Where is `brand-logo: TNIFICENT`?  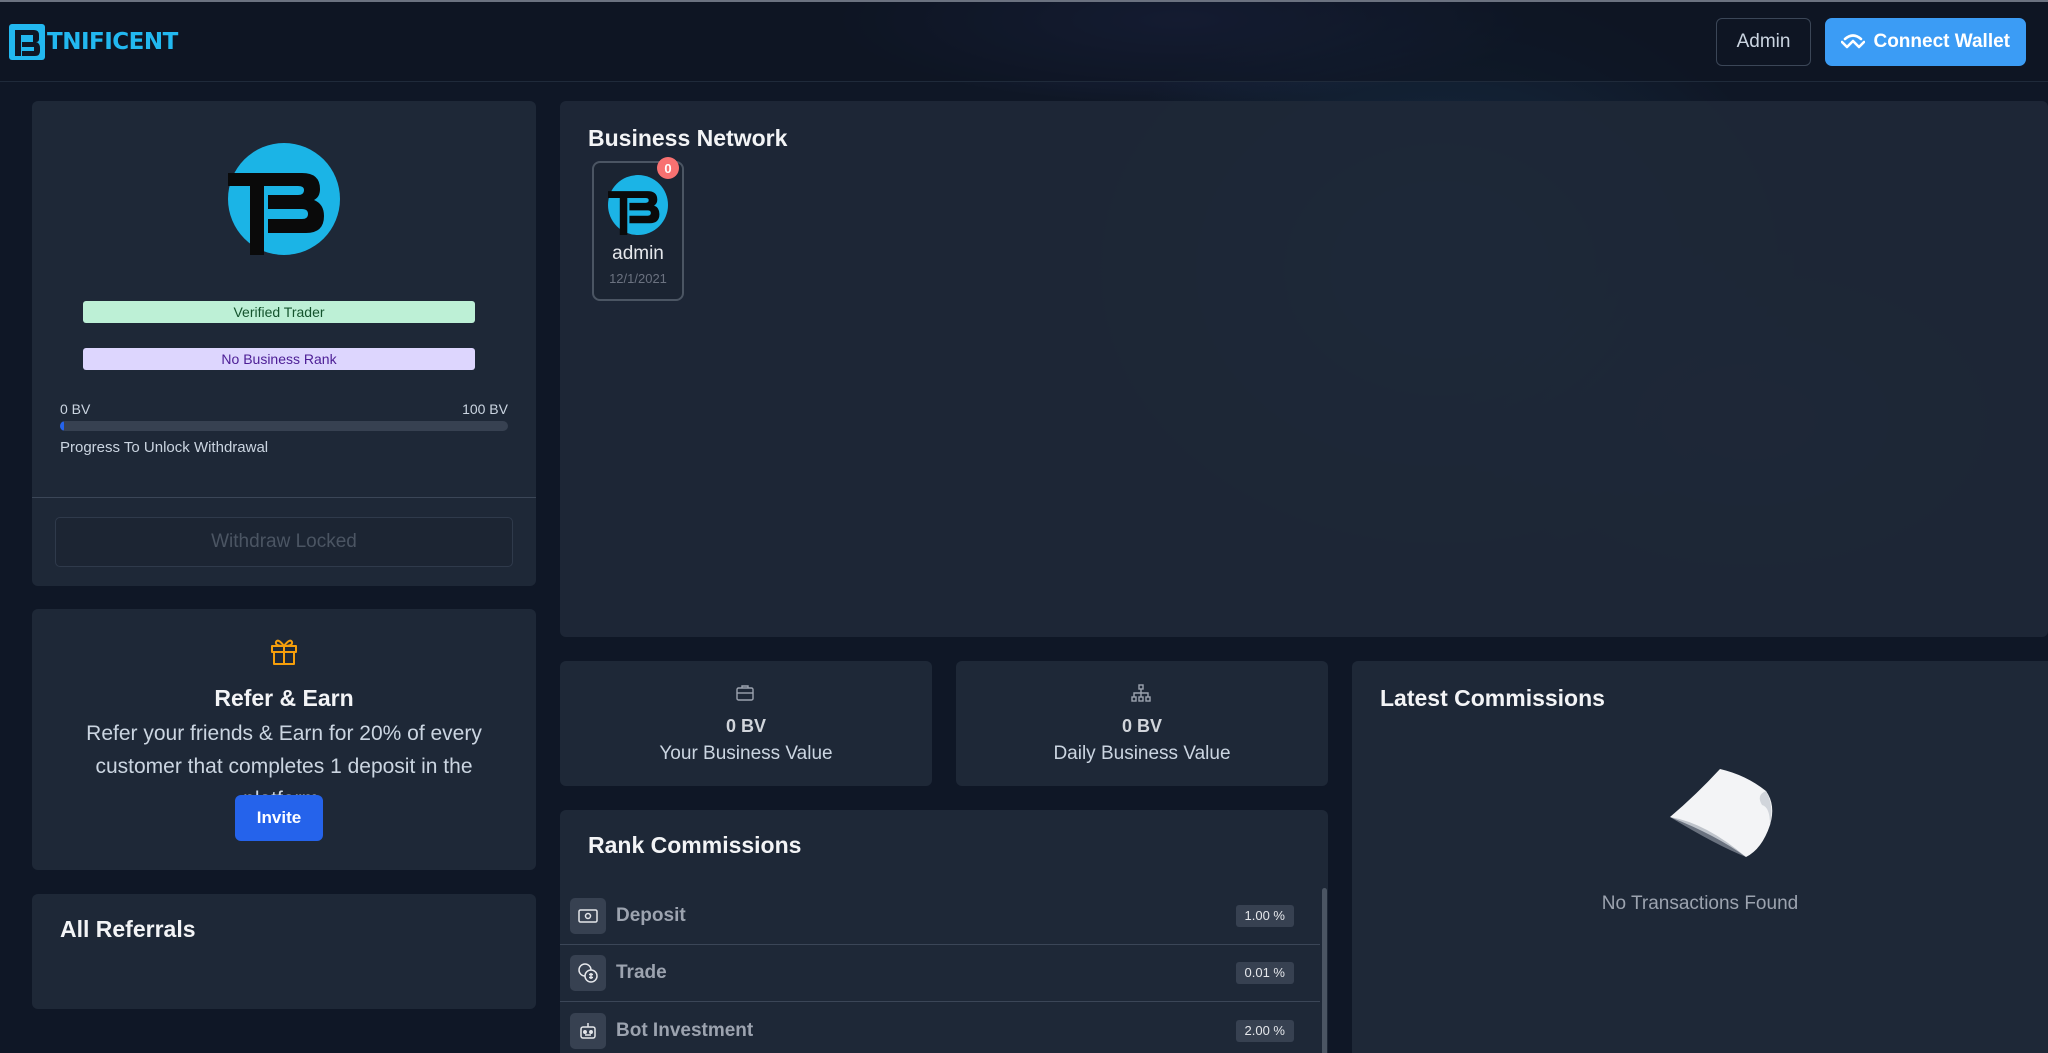 brand-logo: TNIFICENT is located at coordinates (93, 42).